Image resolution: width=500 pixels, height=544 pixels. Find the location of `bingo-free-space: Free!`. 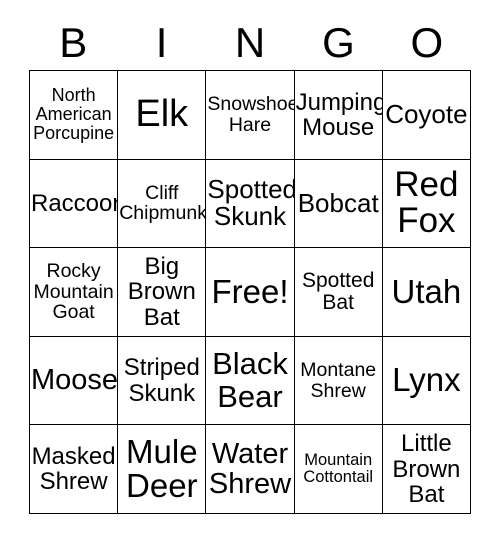

bingo-free-space: Free! is located at coordinates (250, 292).